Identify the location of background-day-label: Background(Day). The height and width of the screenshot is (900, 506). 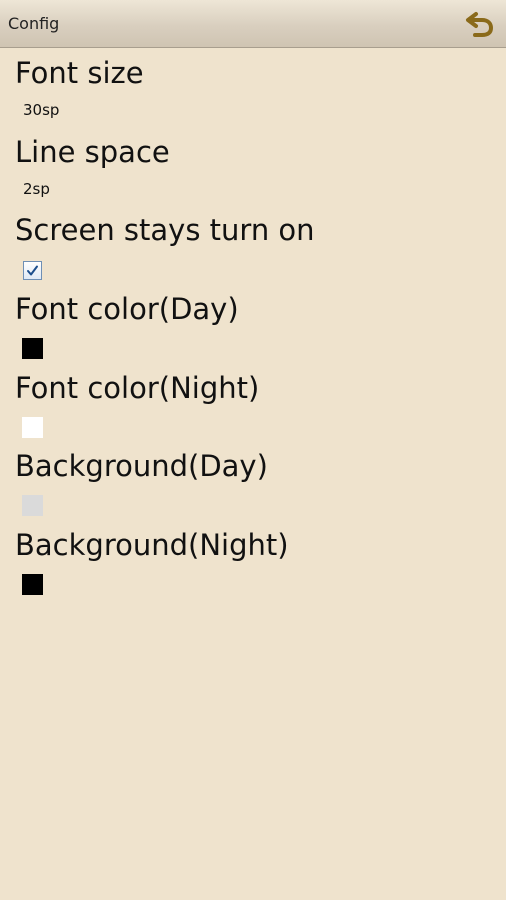
(141, 466).